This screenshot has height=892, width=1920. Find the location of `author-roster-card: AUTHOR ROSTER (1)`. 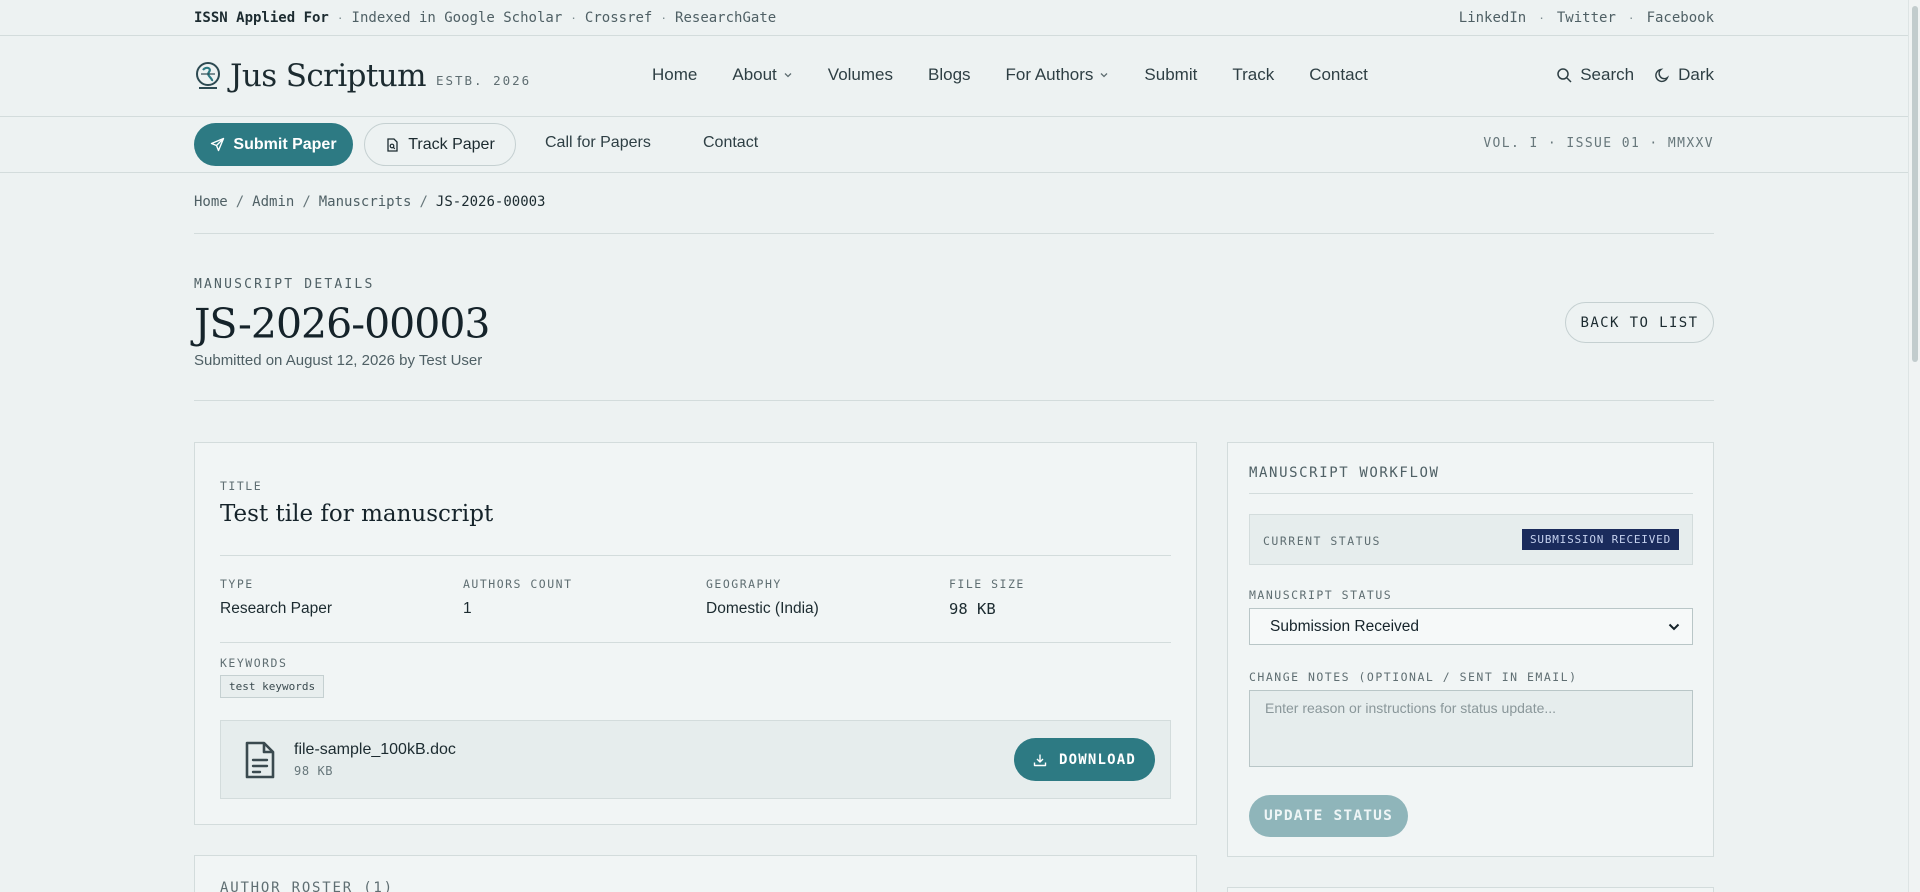

author-roster-card: AUTHOR ROSTER (1) is located at coordinates (695, 873).